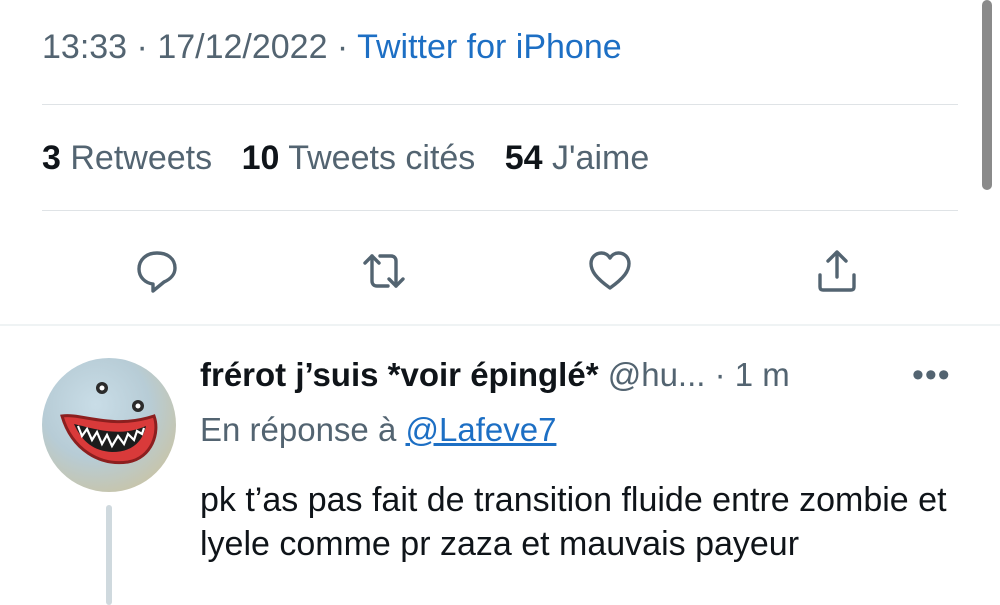 This screenshot has height=605, width=1000. I want to click on retweet-button, so click(384, 271).